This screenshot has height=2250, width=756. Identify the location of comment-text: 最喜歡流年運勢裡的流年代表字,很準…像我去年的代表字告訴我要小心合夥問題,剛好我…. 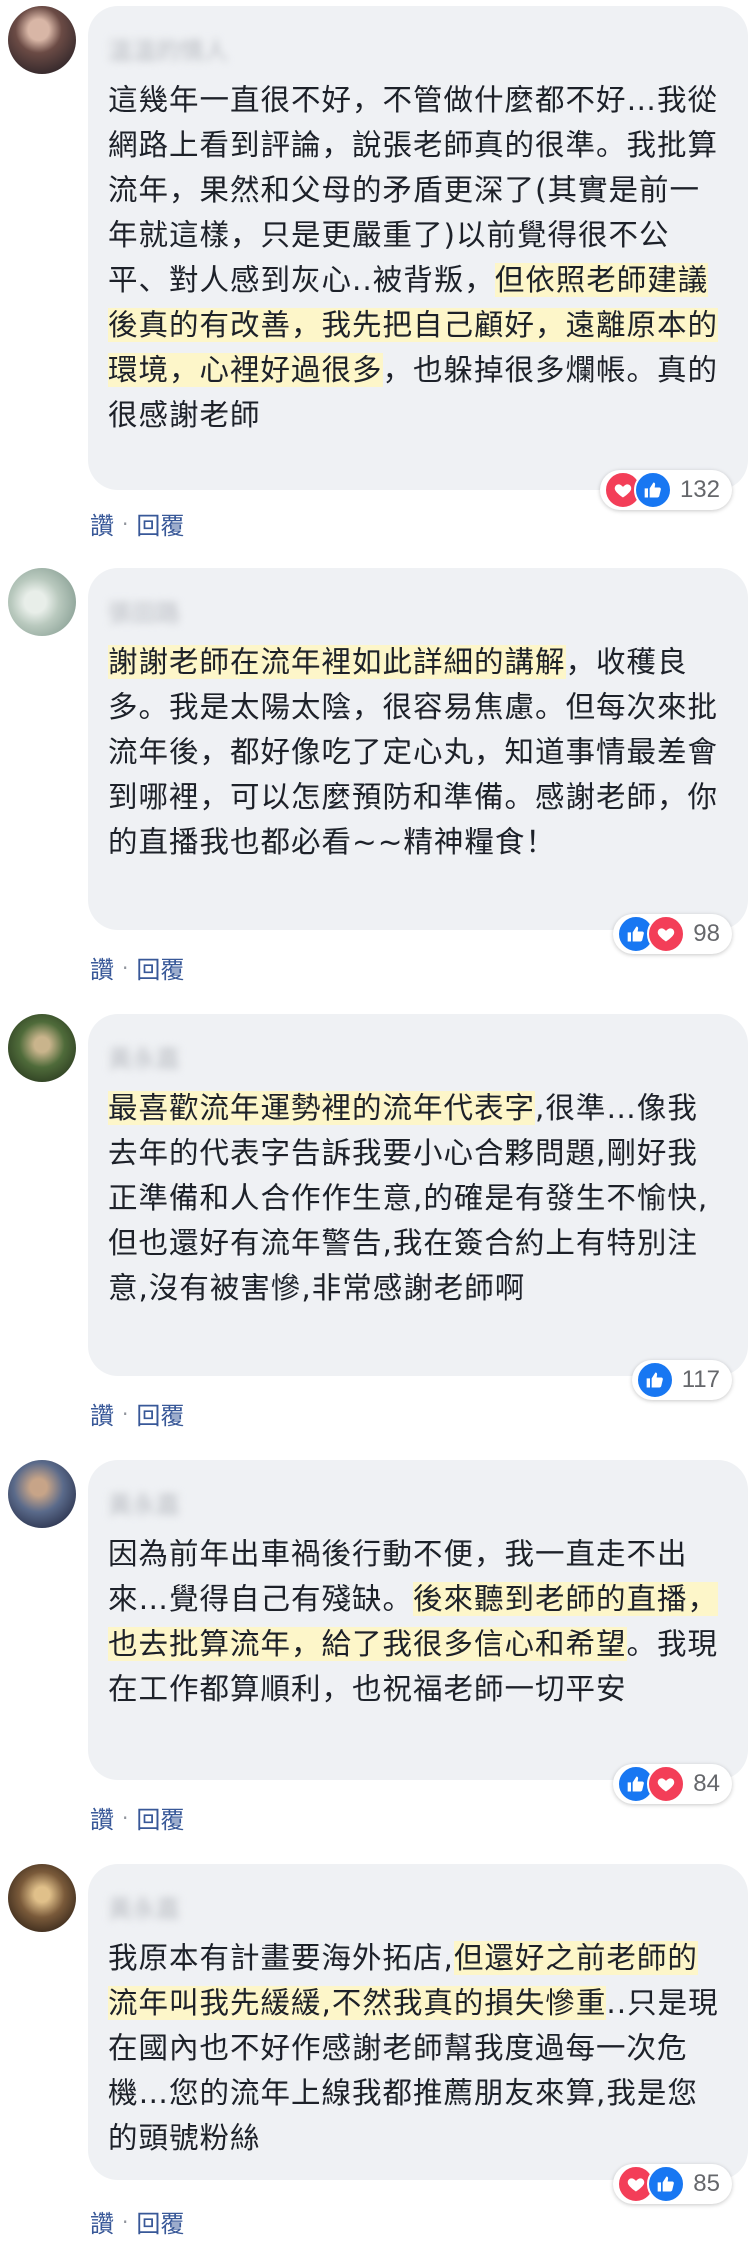
(417, 1198).